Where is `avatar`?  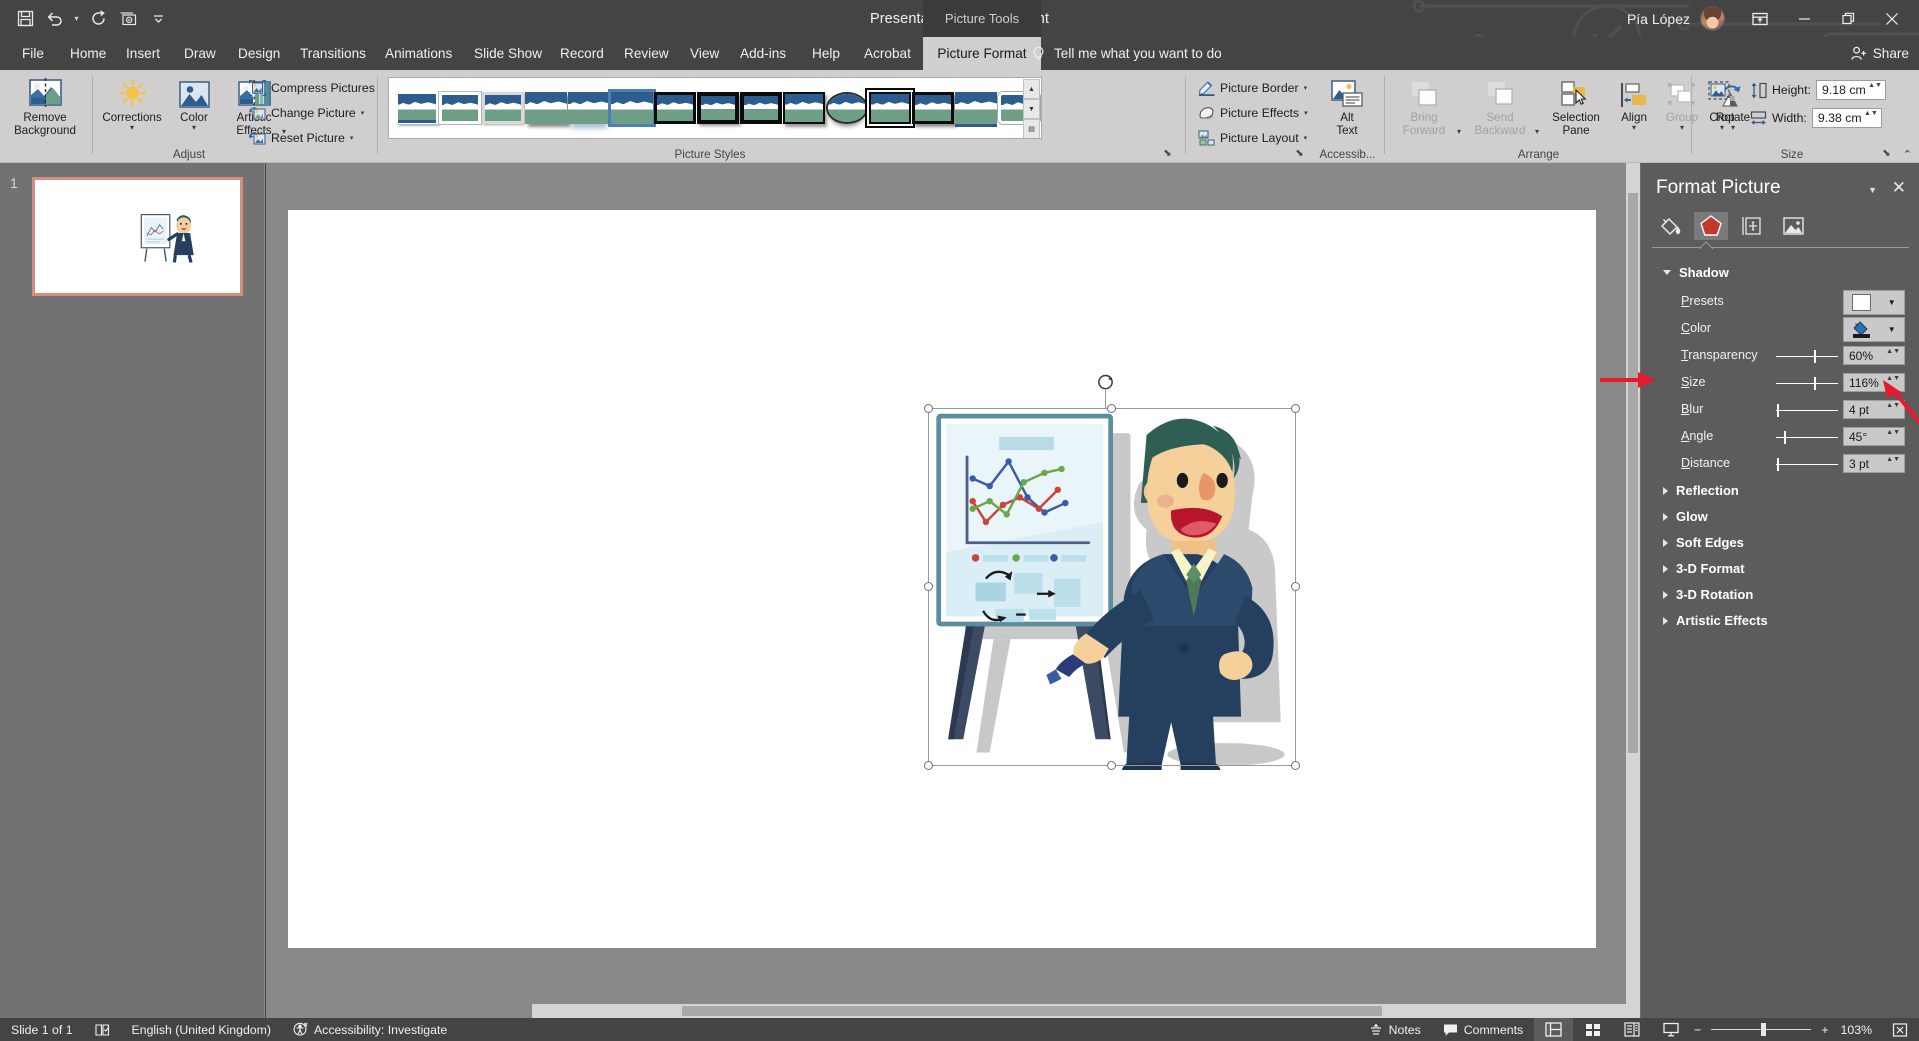 avatar is located at coordinates (1712, 18).